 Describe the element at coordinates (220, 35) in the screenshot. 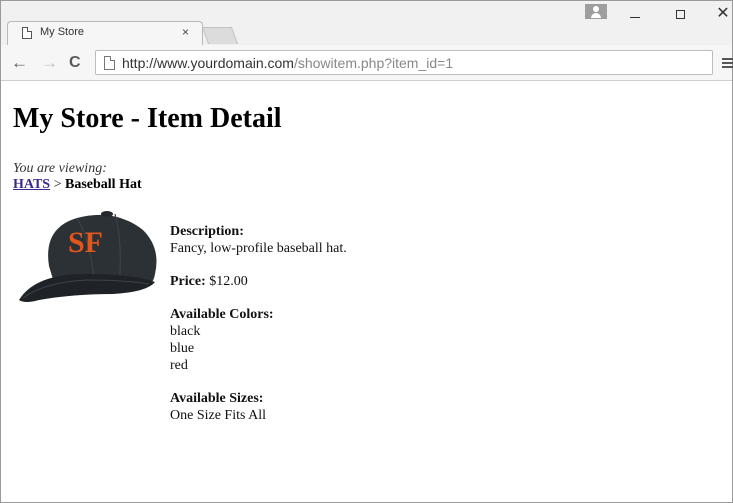

I see `new-tab-button` at that location.